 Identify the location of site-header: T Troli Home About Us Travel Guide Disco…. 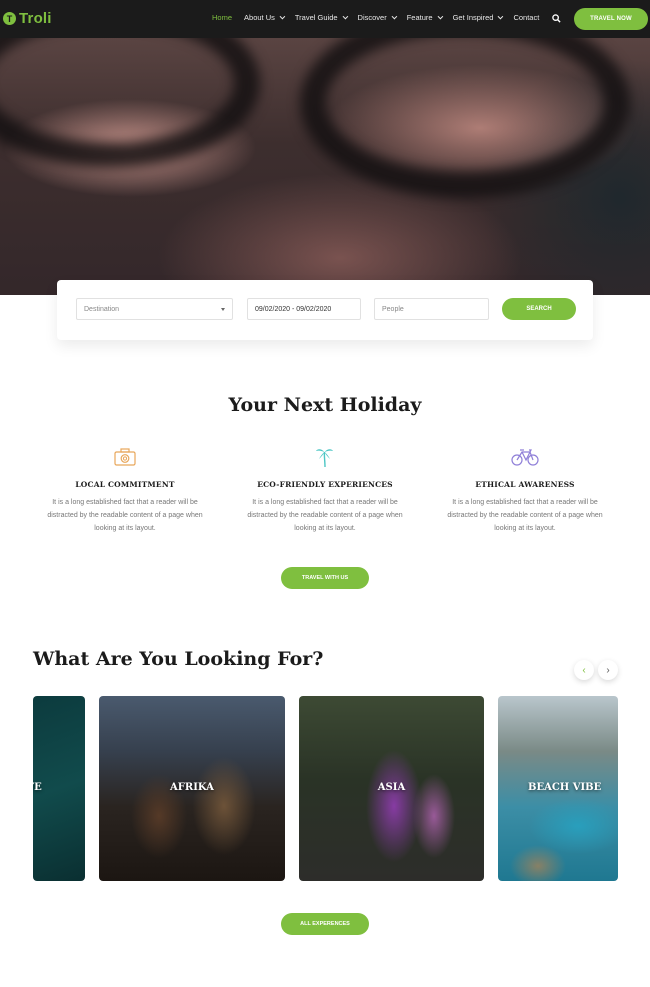
(325, 19).